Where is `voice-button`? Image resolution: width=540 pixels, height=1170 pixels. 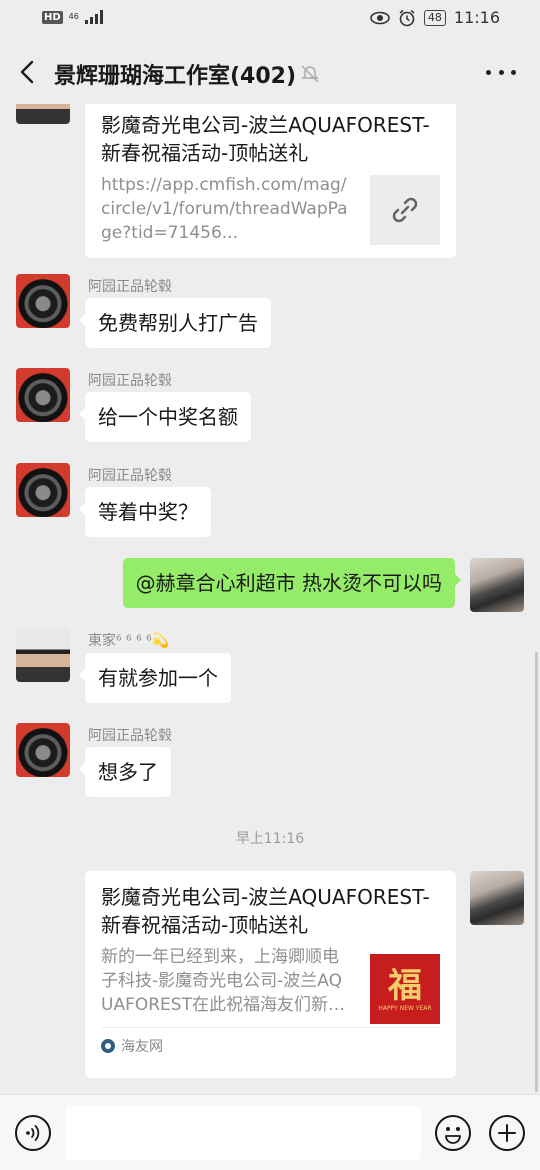 voice-button is located at coordinates (33, 1133).